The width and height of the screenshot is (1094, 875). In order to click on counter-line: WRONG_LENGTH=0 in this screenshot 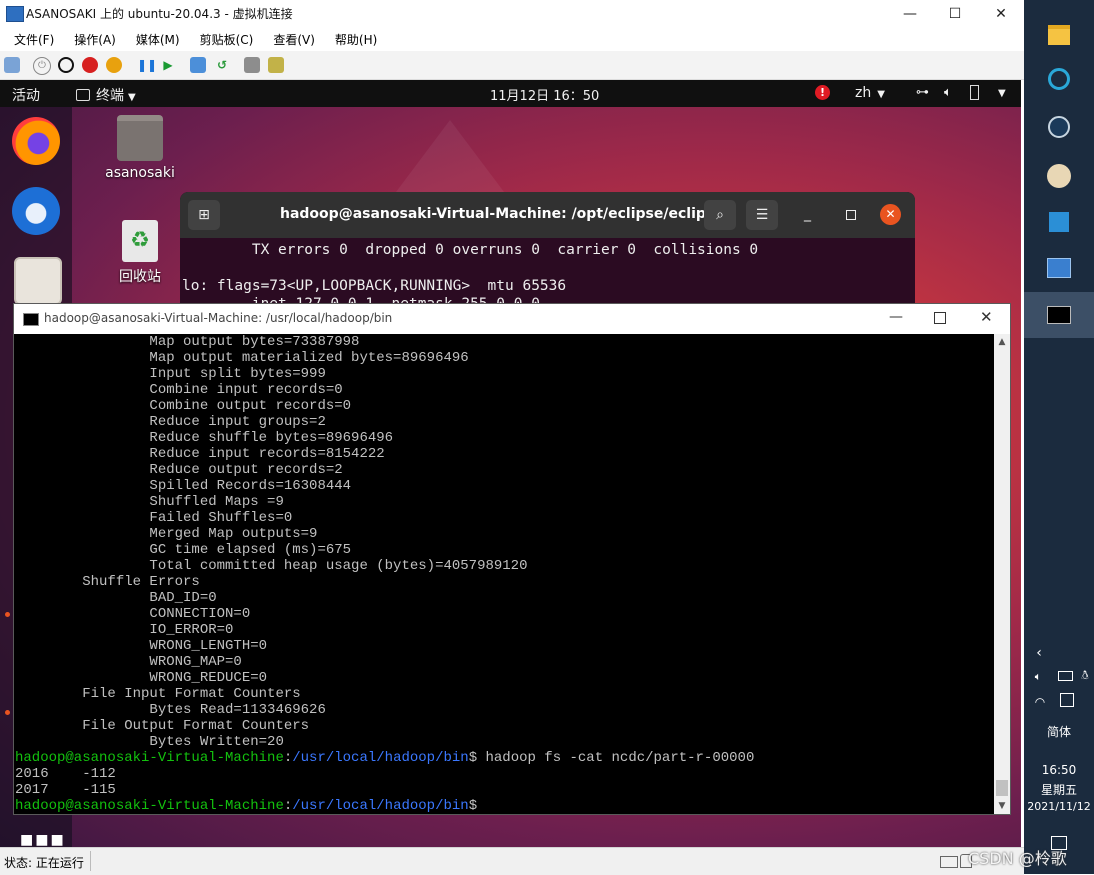, I will do `click(141, 646)`.